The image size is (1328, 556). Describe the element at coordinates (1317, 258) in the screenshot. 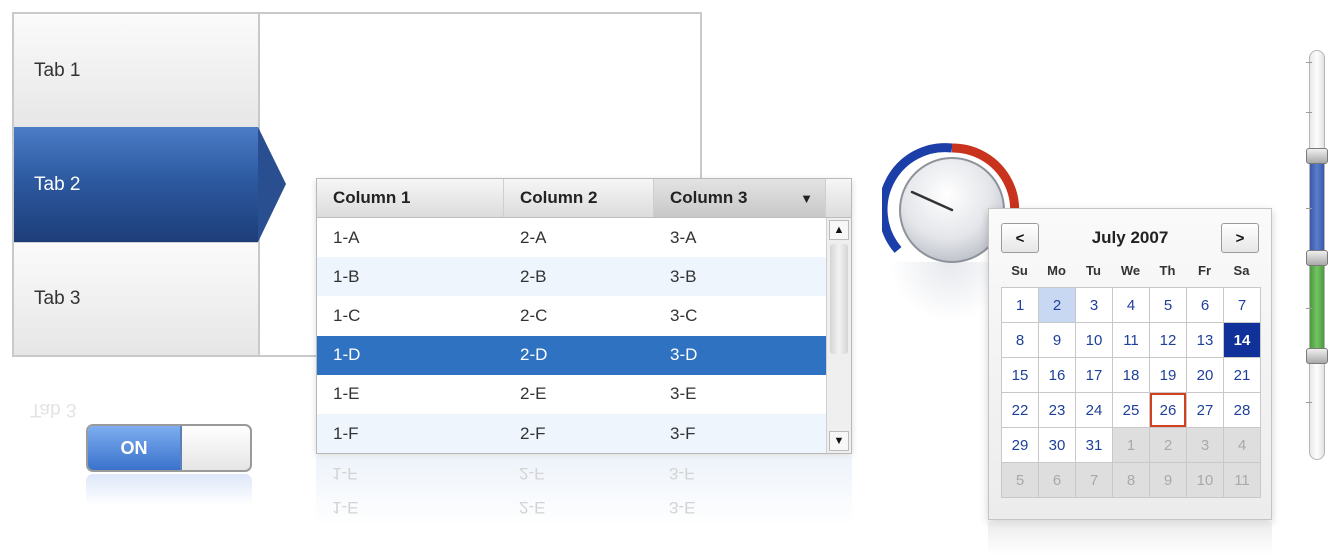

I see `slider-handle-middle` at that location.